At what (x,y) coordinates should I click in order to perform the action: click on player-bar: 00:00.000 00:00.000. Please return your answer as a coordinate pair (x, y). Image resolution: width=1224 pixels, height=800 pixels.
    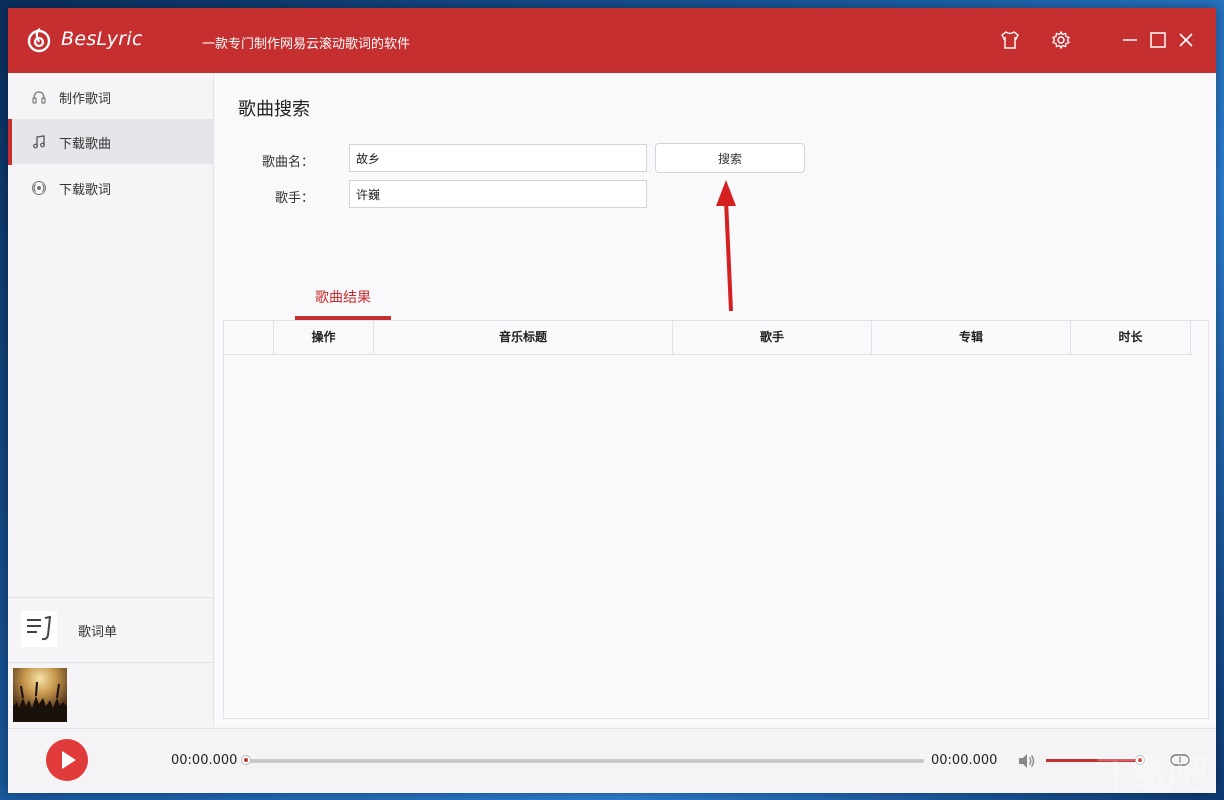
    Looking at the image, I should click on (612, 760).